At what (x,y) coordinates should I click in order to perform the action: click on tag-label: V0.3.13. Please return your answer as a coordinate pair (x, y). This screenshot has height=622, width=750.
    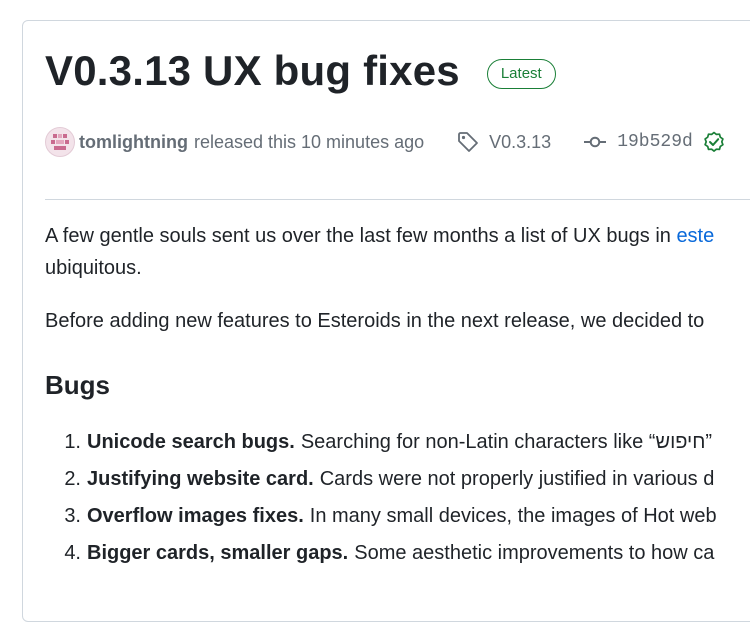
    Looking at the image, I should click on (520, 141).